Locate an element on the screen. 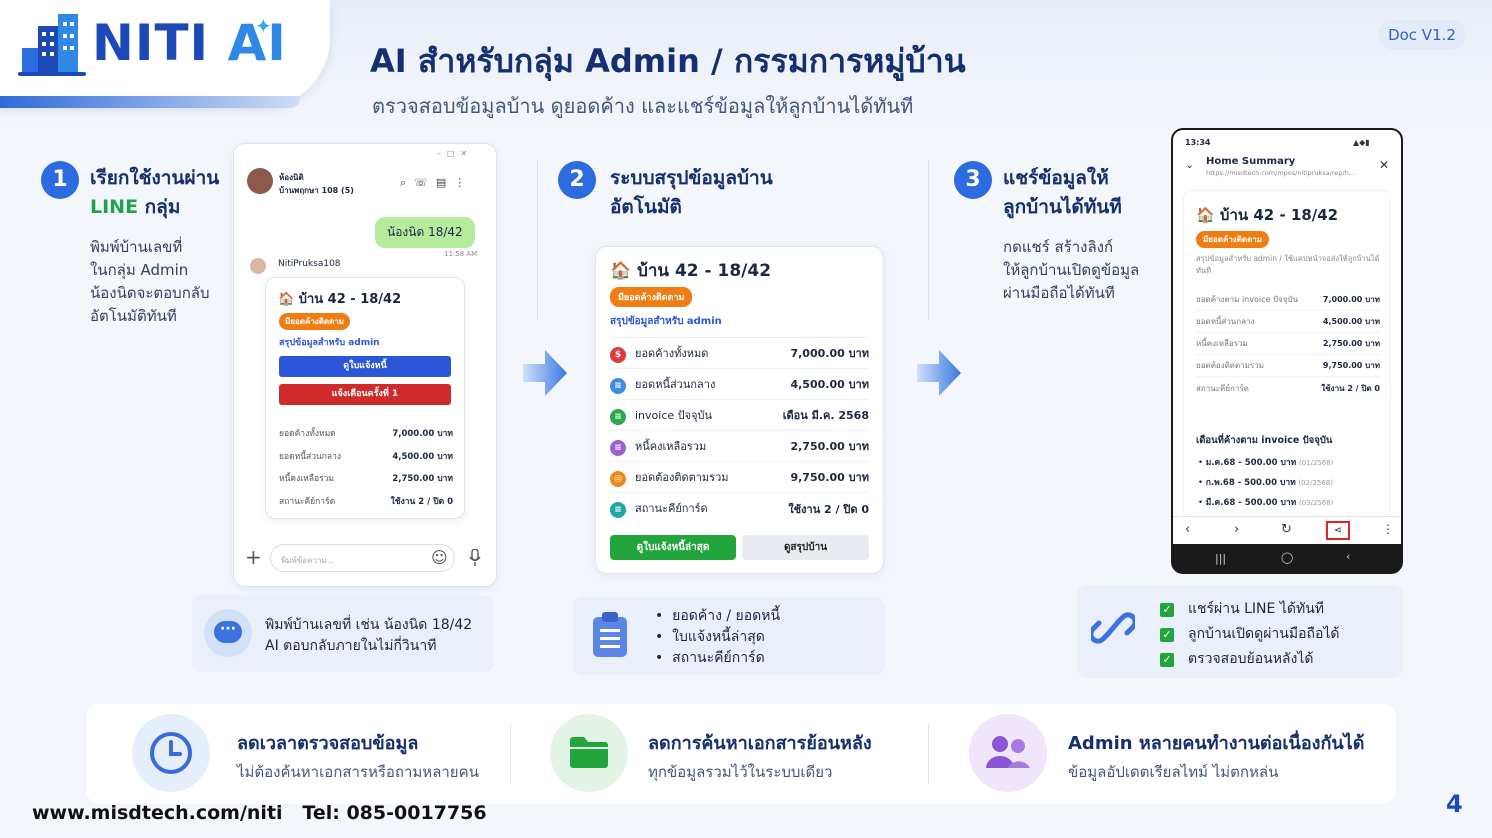 This screenshot has width=1492, height=838. status-icons: ▲◆▮ is located at coordinates (1361, 142).